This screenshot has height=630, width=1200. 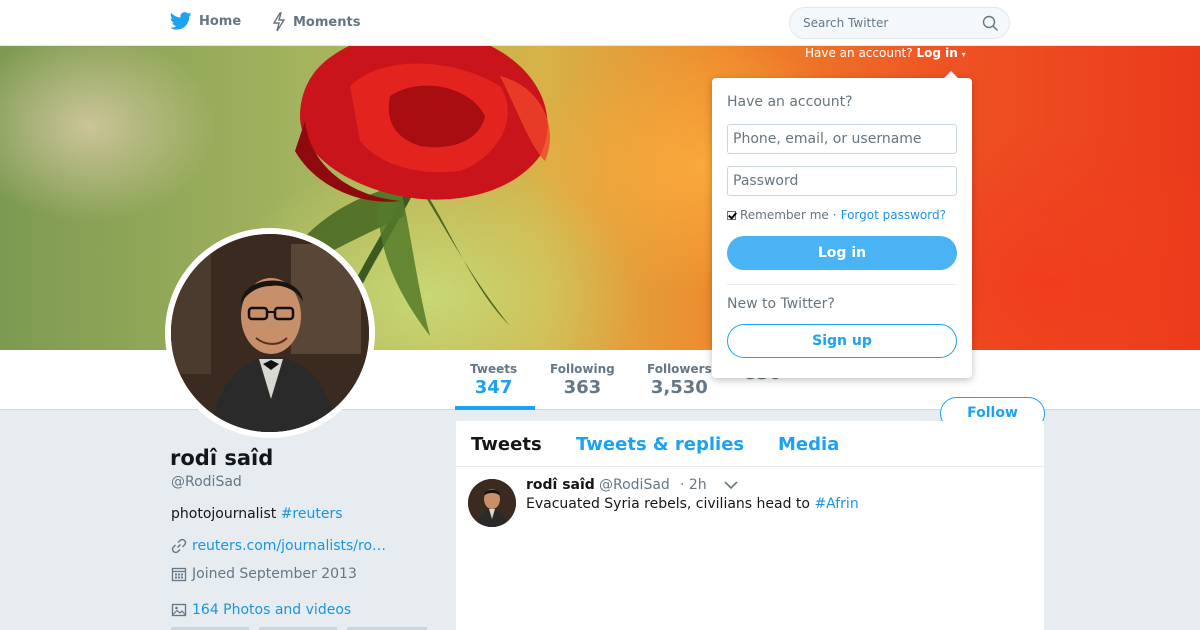 What do you see at coordinates (495, 408) in the screenshot?
I see `active-stat-underline` at bounding box center [495, 408].